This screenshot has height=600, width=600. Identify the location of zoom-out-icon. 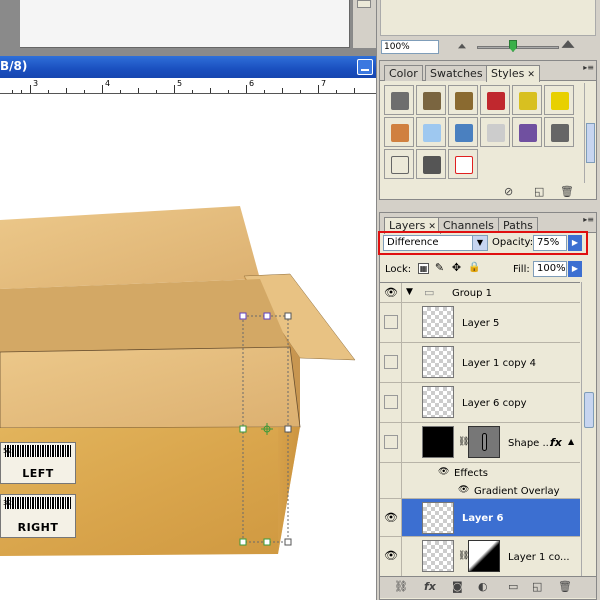
(462, 46).